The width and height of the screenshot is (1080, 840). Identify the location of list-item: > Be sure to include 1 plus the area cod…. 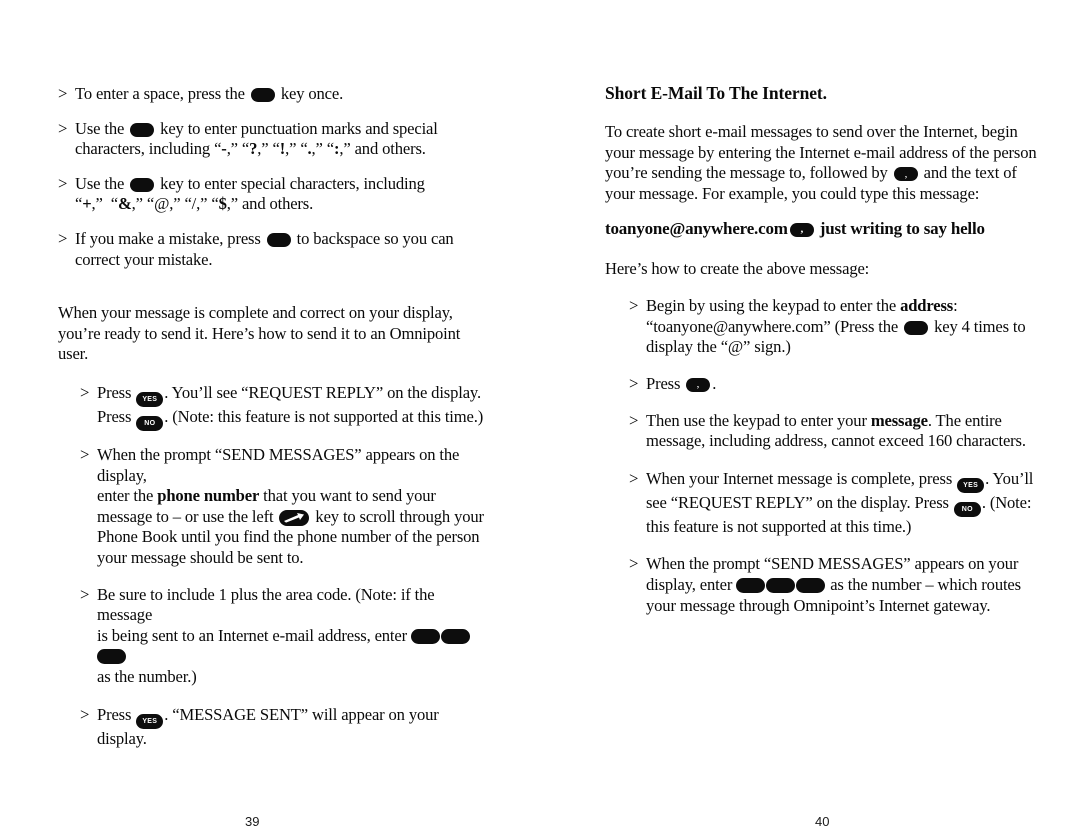
(284, 636).